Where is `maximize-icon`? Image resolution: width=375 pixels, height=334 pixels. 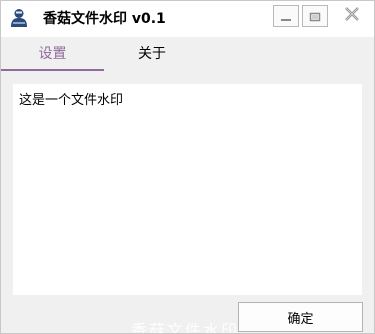 maximize-icon is located at coordinates (315, 16).